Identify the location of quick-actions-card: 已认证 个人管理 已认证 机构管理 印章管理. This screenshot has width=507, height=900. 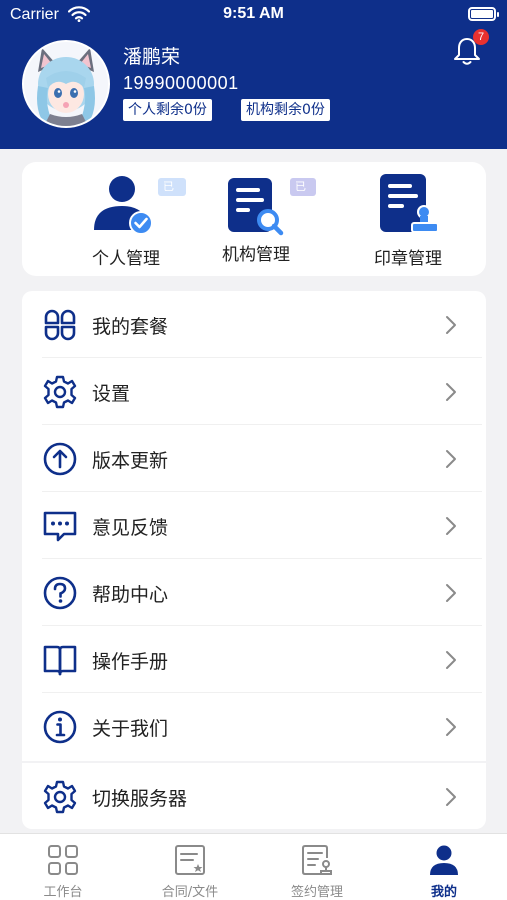
(254, 219).